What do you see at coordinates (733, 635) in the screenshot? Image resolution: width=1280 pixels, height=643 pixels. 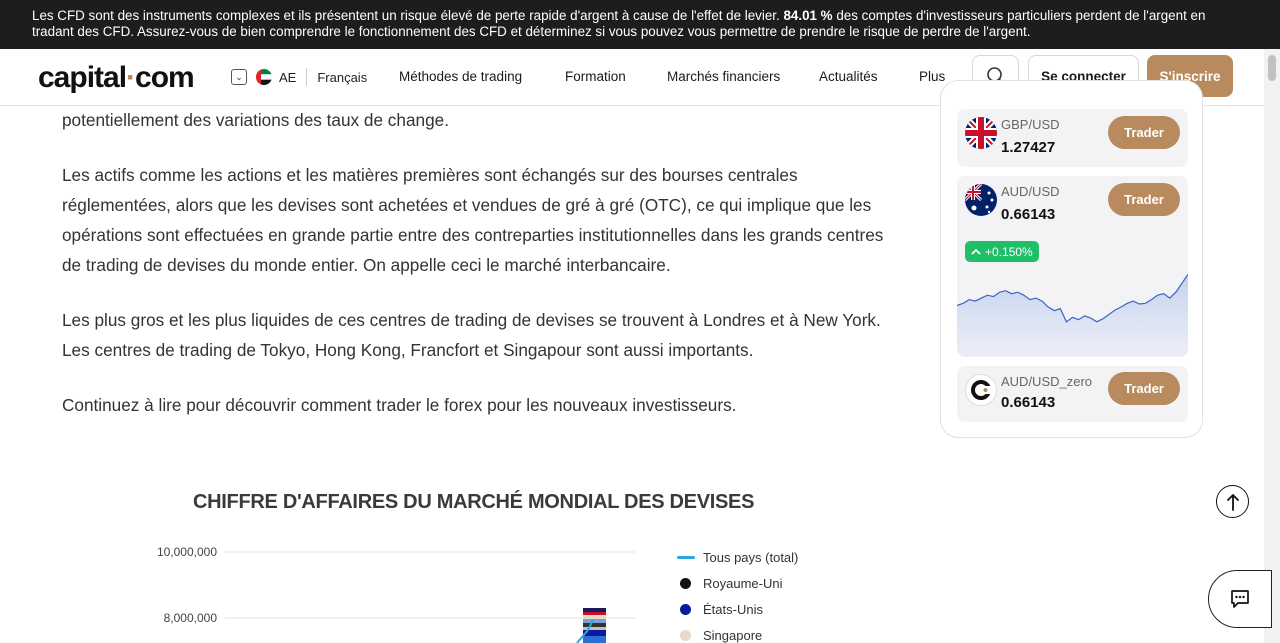 I see `legend-label: Singapore` at bounding box center [733, 635].